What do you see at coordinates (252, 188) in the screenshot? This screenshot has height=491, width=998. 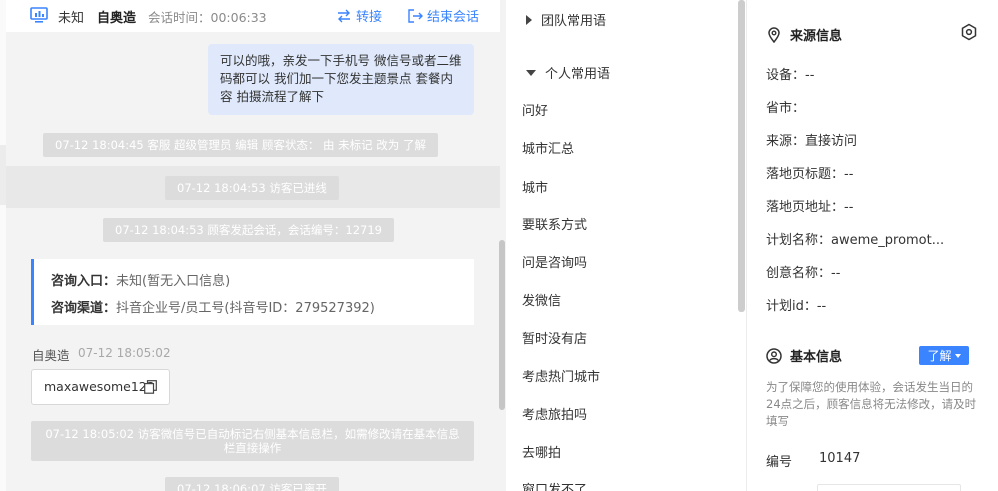 I see `system-message: 07-12 18:04:53 访客已进线` at bounding box center [252, 188].